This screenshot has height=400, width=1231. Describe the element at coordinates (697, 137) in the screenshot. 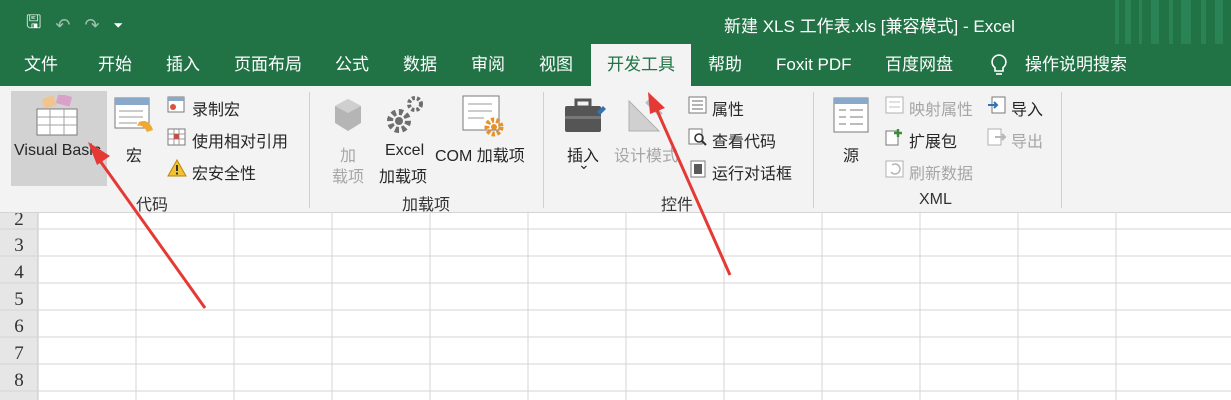

I see `view-code-icon` at that location.